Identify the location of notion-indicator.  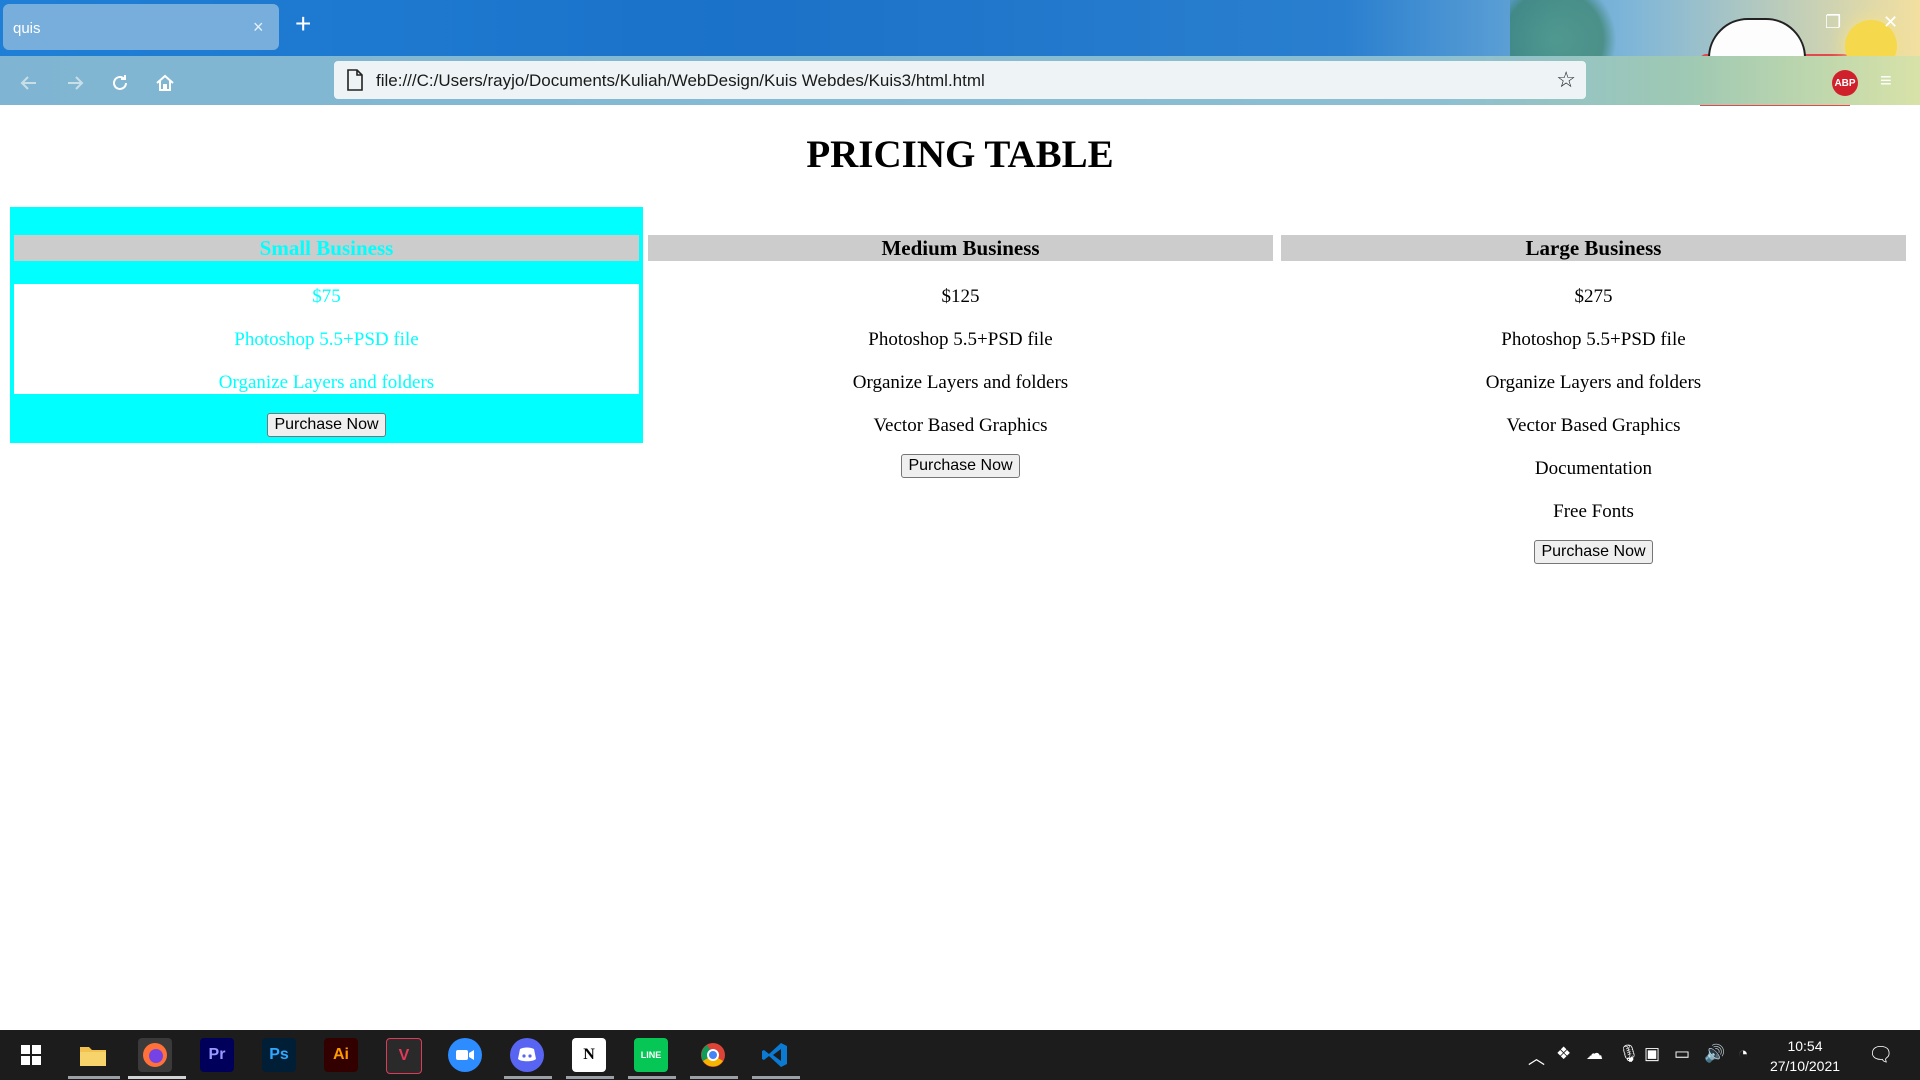
(590, 1077).